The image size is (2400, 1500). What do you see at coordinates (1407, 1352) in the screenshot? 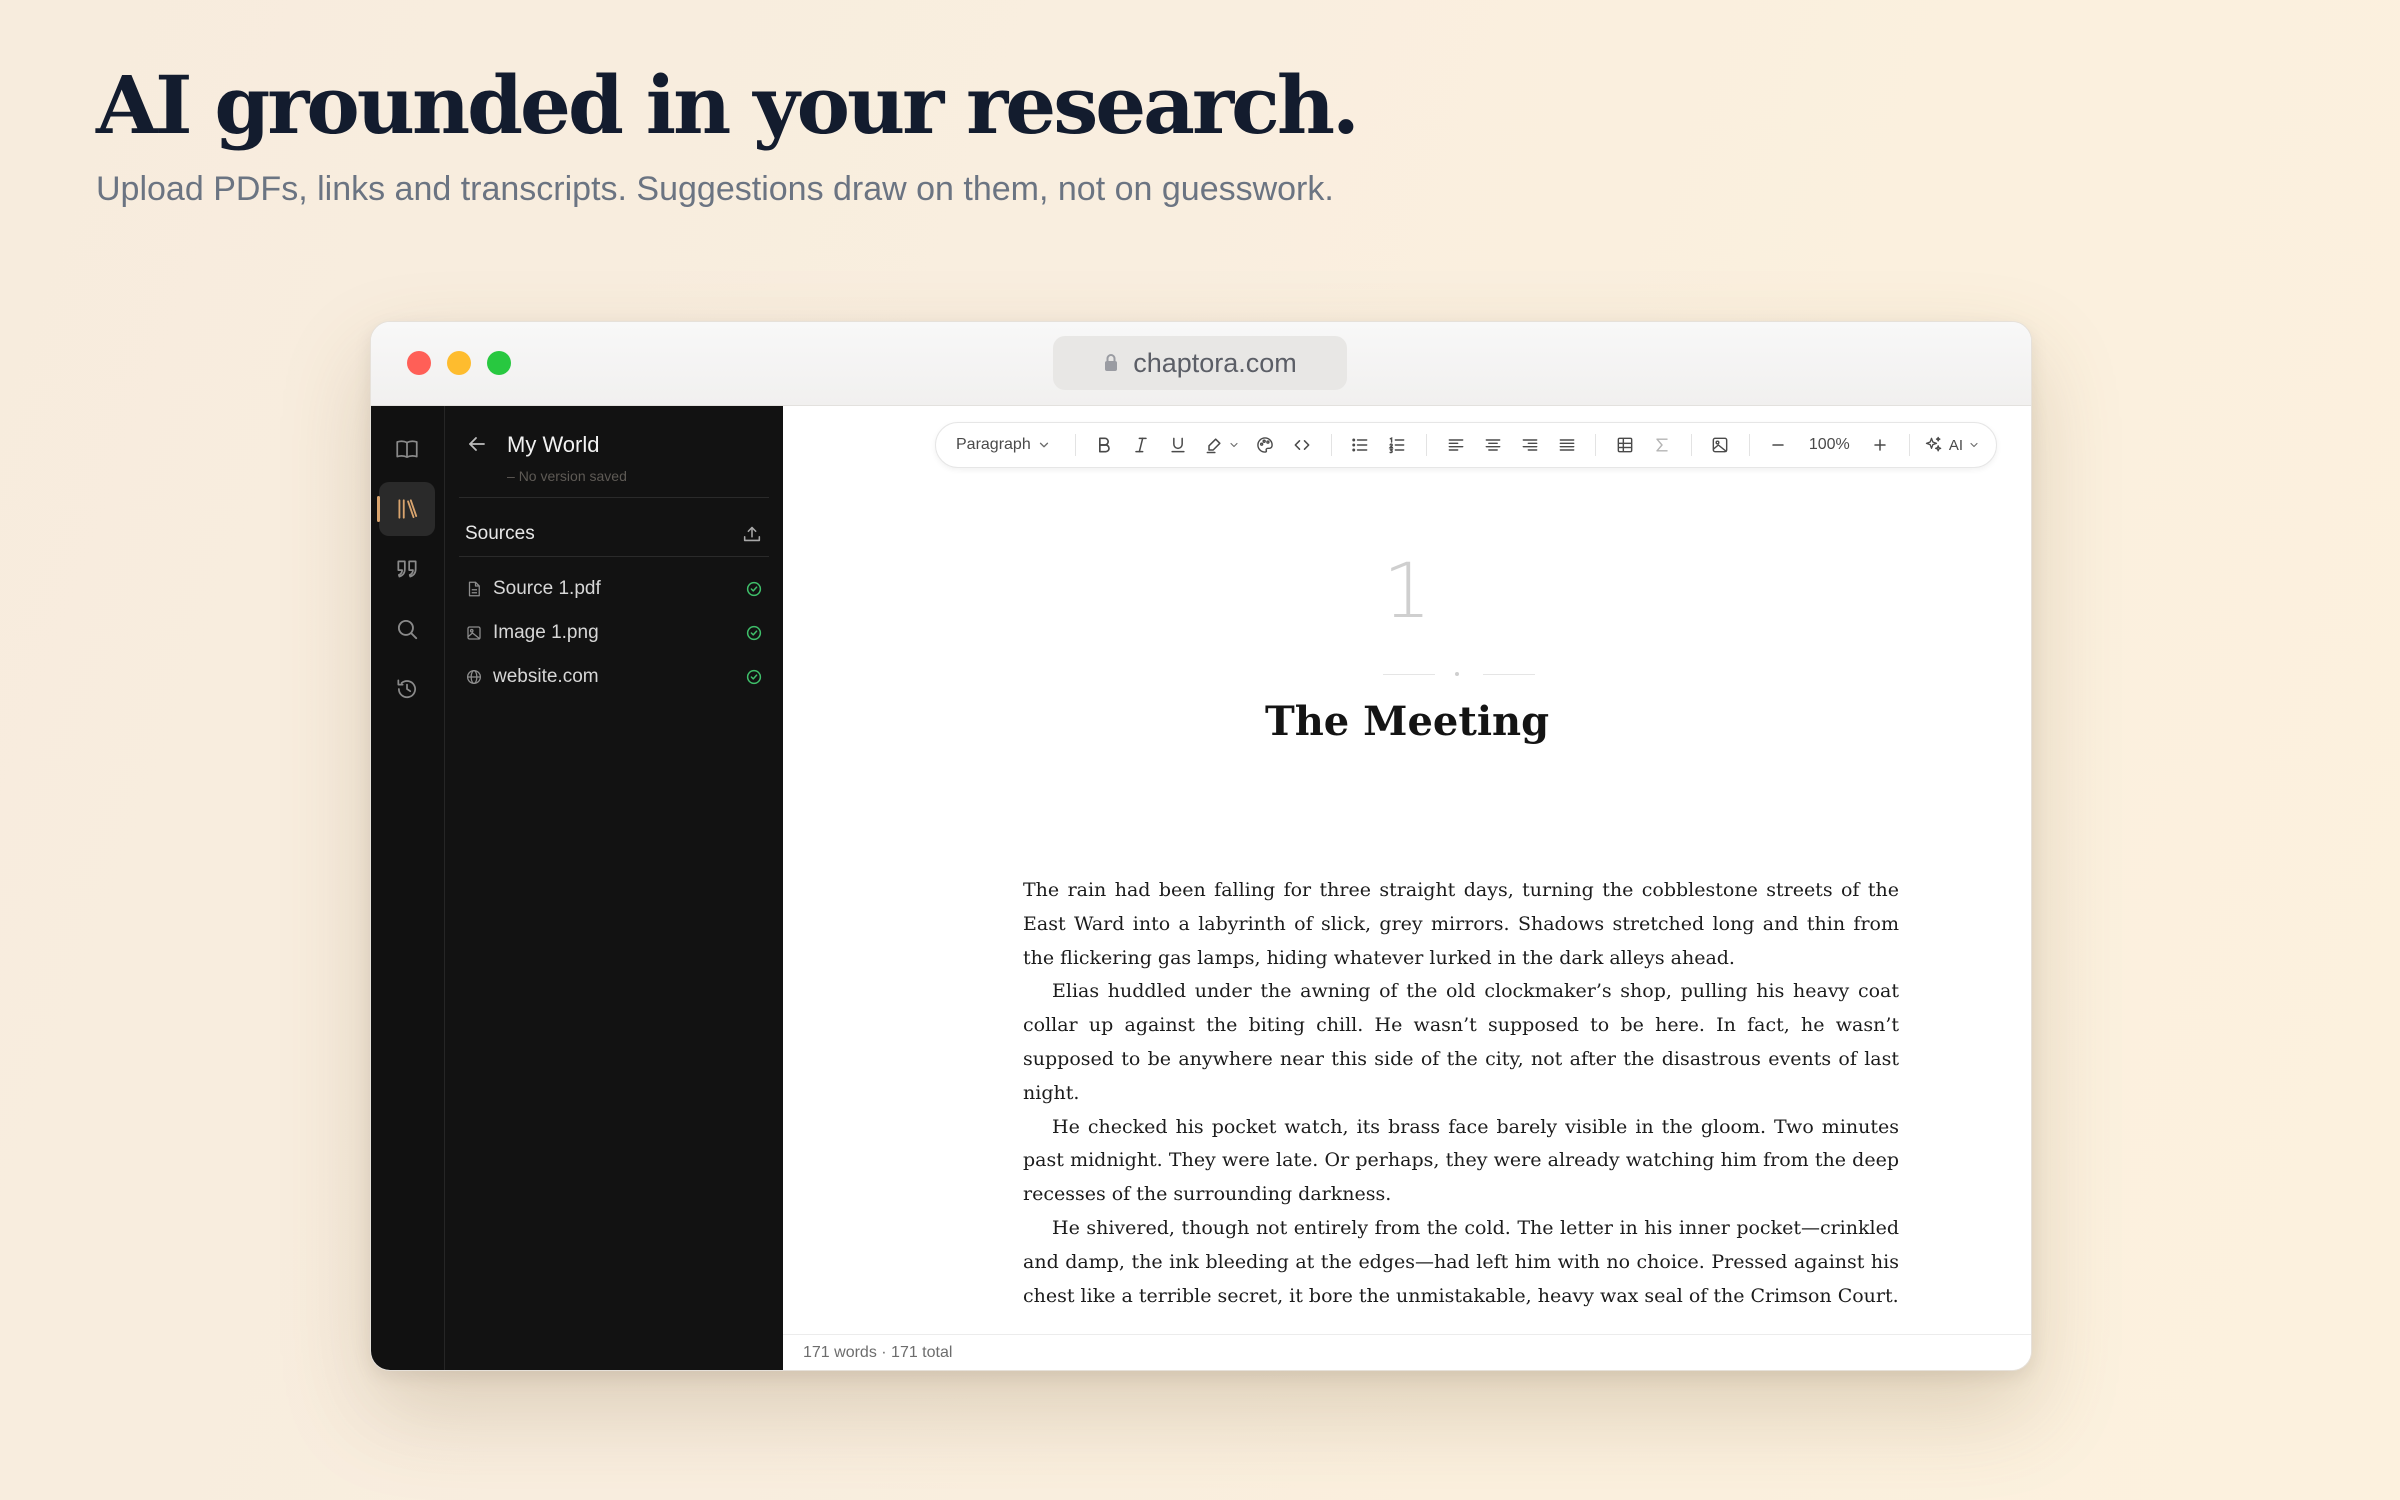
I see `status-bar: 171 words · 171 total` at bounding box center [1407, 1352].